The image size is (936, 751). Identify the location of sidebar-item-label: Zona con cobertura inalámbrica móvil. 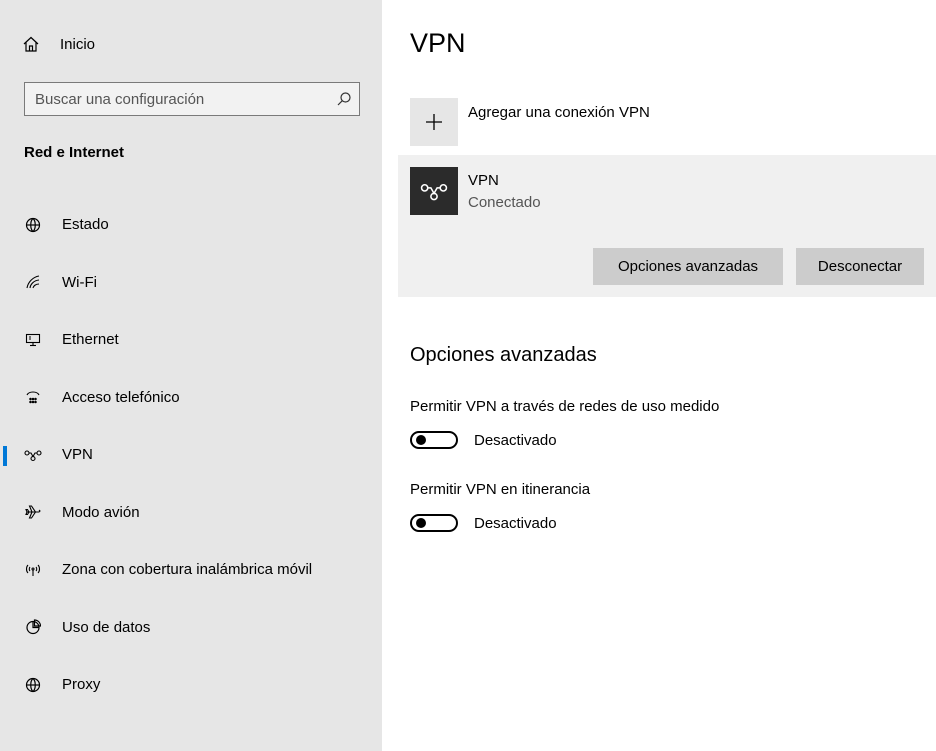
(187, 570).